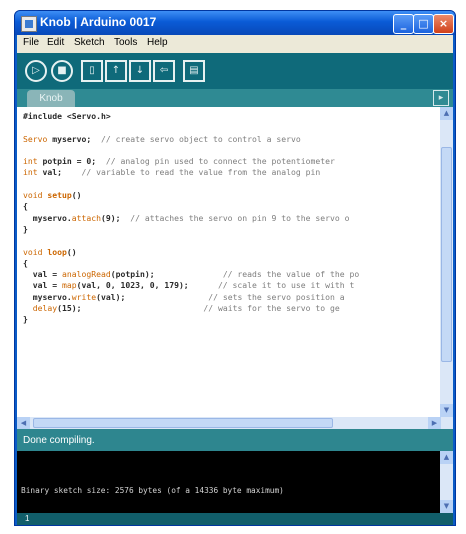  I want to click on stop-button: ■, so click(62, 71).